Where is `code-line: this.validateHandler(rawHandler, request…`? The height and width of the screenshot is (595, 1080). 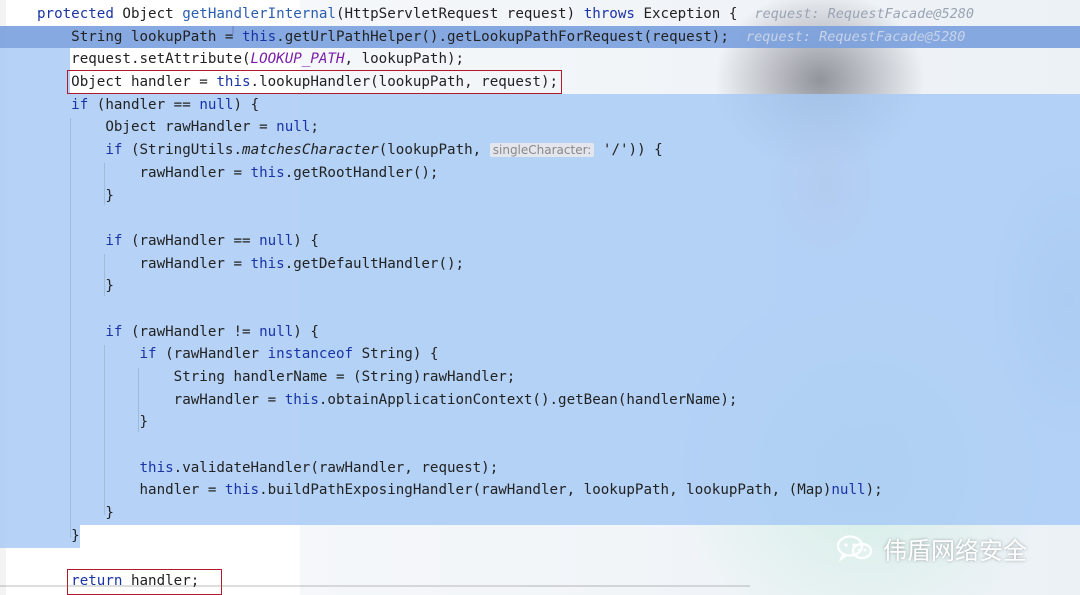 code-line: this.validateHandler(rawHandler, request… is located at coordinates (540, 468).